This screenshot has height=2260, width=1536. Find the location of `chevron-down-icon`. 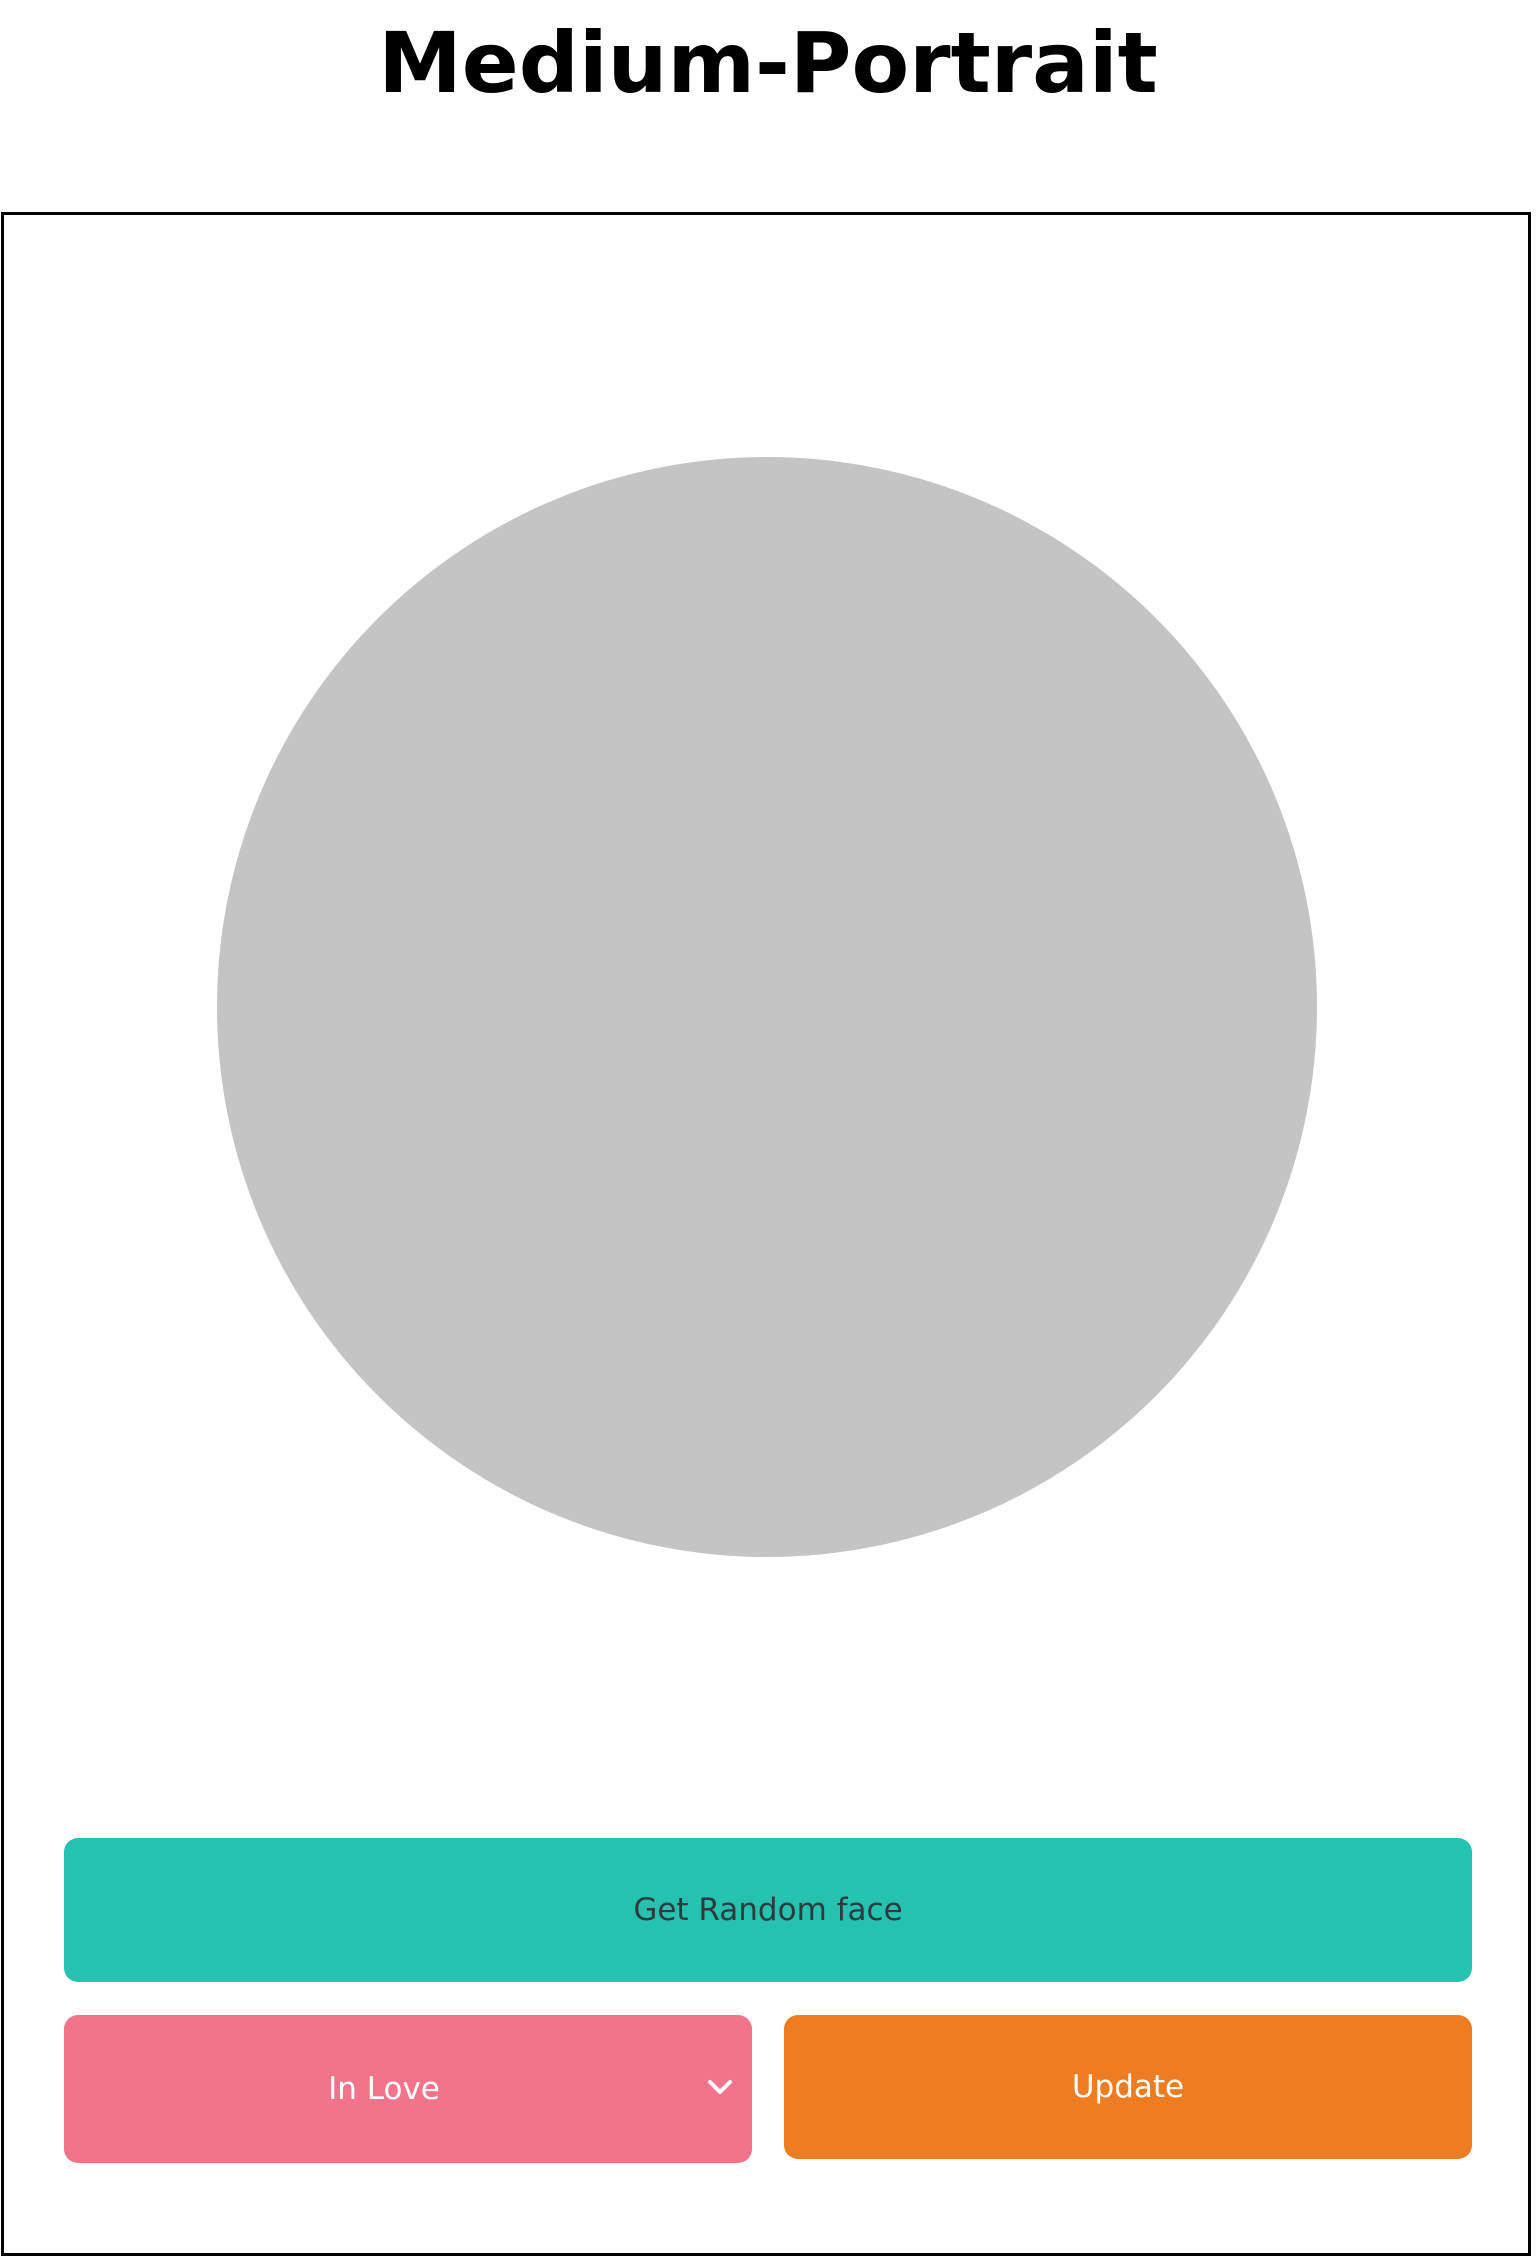

chevron-down-icon is located at coordinates (720, 2087).